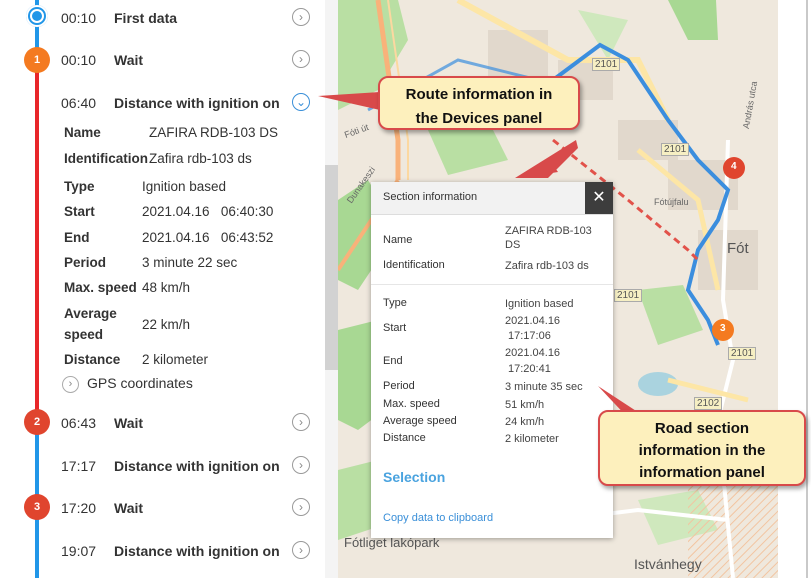 The image size is (811, 578). Describe the element at coordinates (738, 248) in the screenshot. I see `map-place-label: Fót` at that location.